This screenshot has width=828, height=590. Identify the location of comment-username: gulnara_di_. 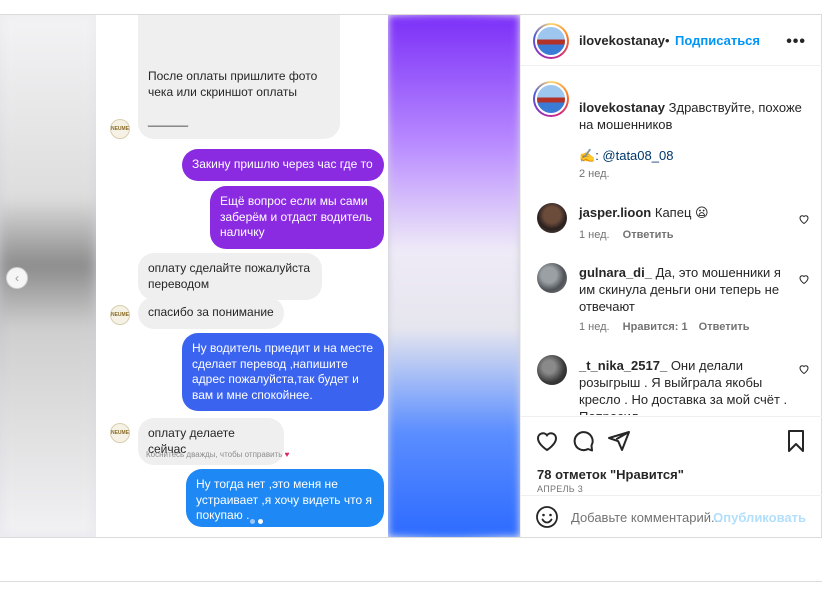
(615, 272).